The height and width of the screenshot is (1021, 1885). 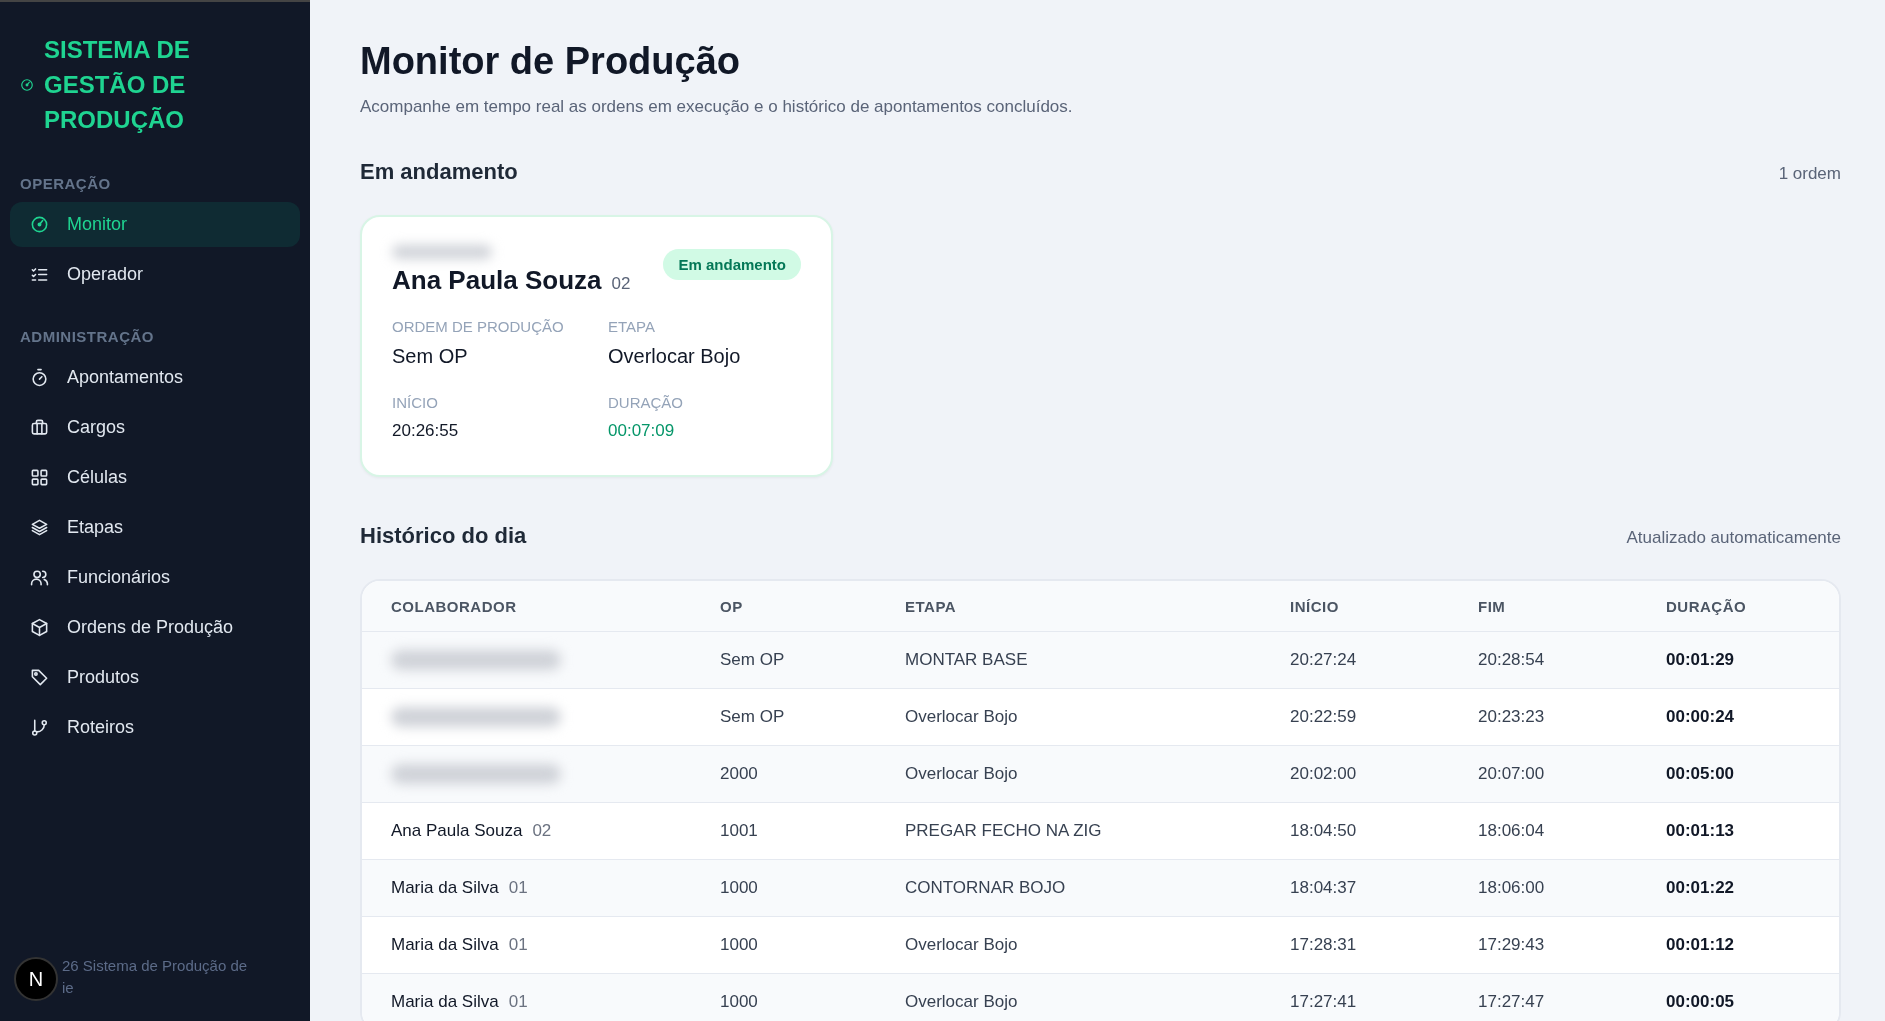 I want to click on field-value: 20:26:55, so click(x=426, y=431).